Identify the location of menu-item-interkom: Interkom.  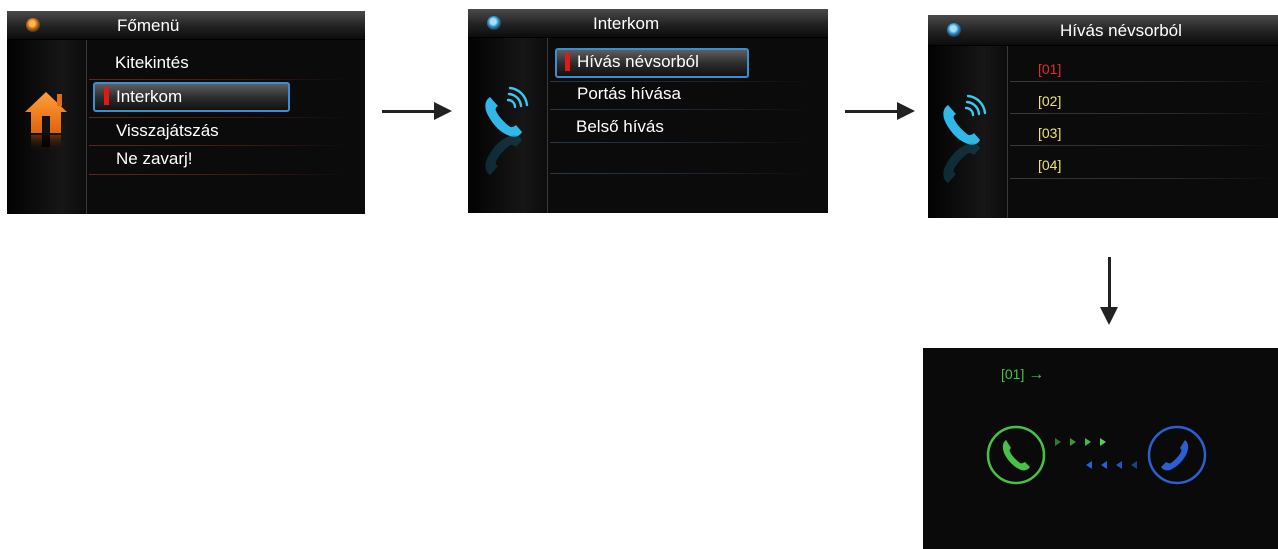
(149, 97).